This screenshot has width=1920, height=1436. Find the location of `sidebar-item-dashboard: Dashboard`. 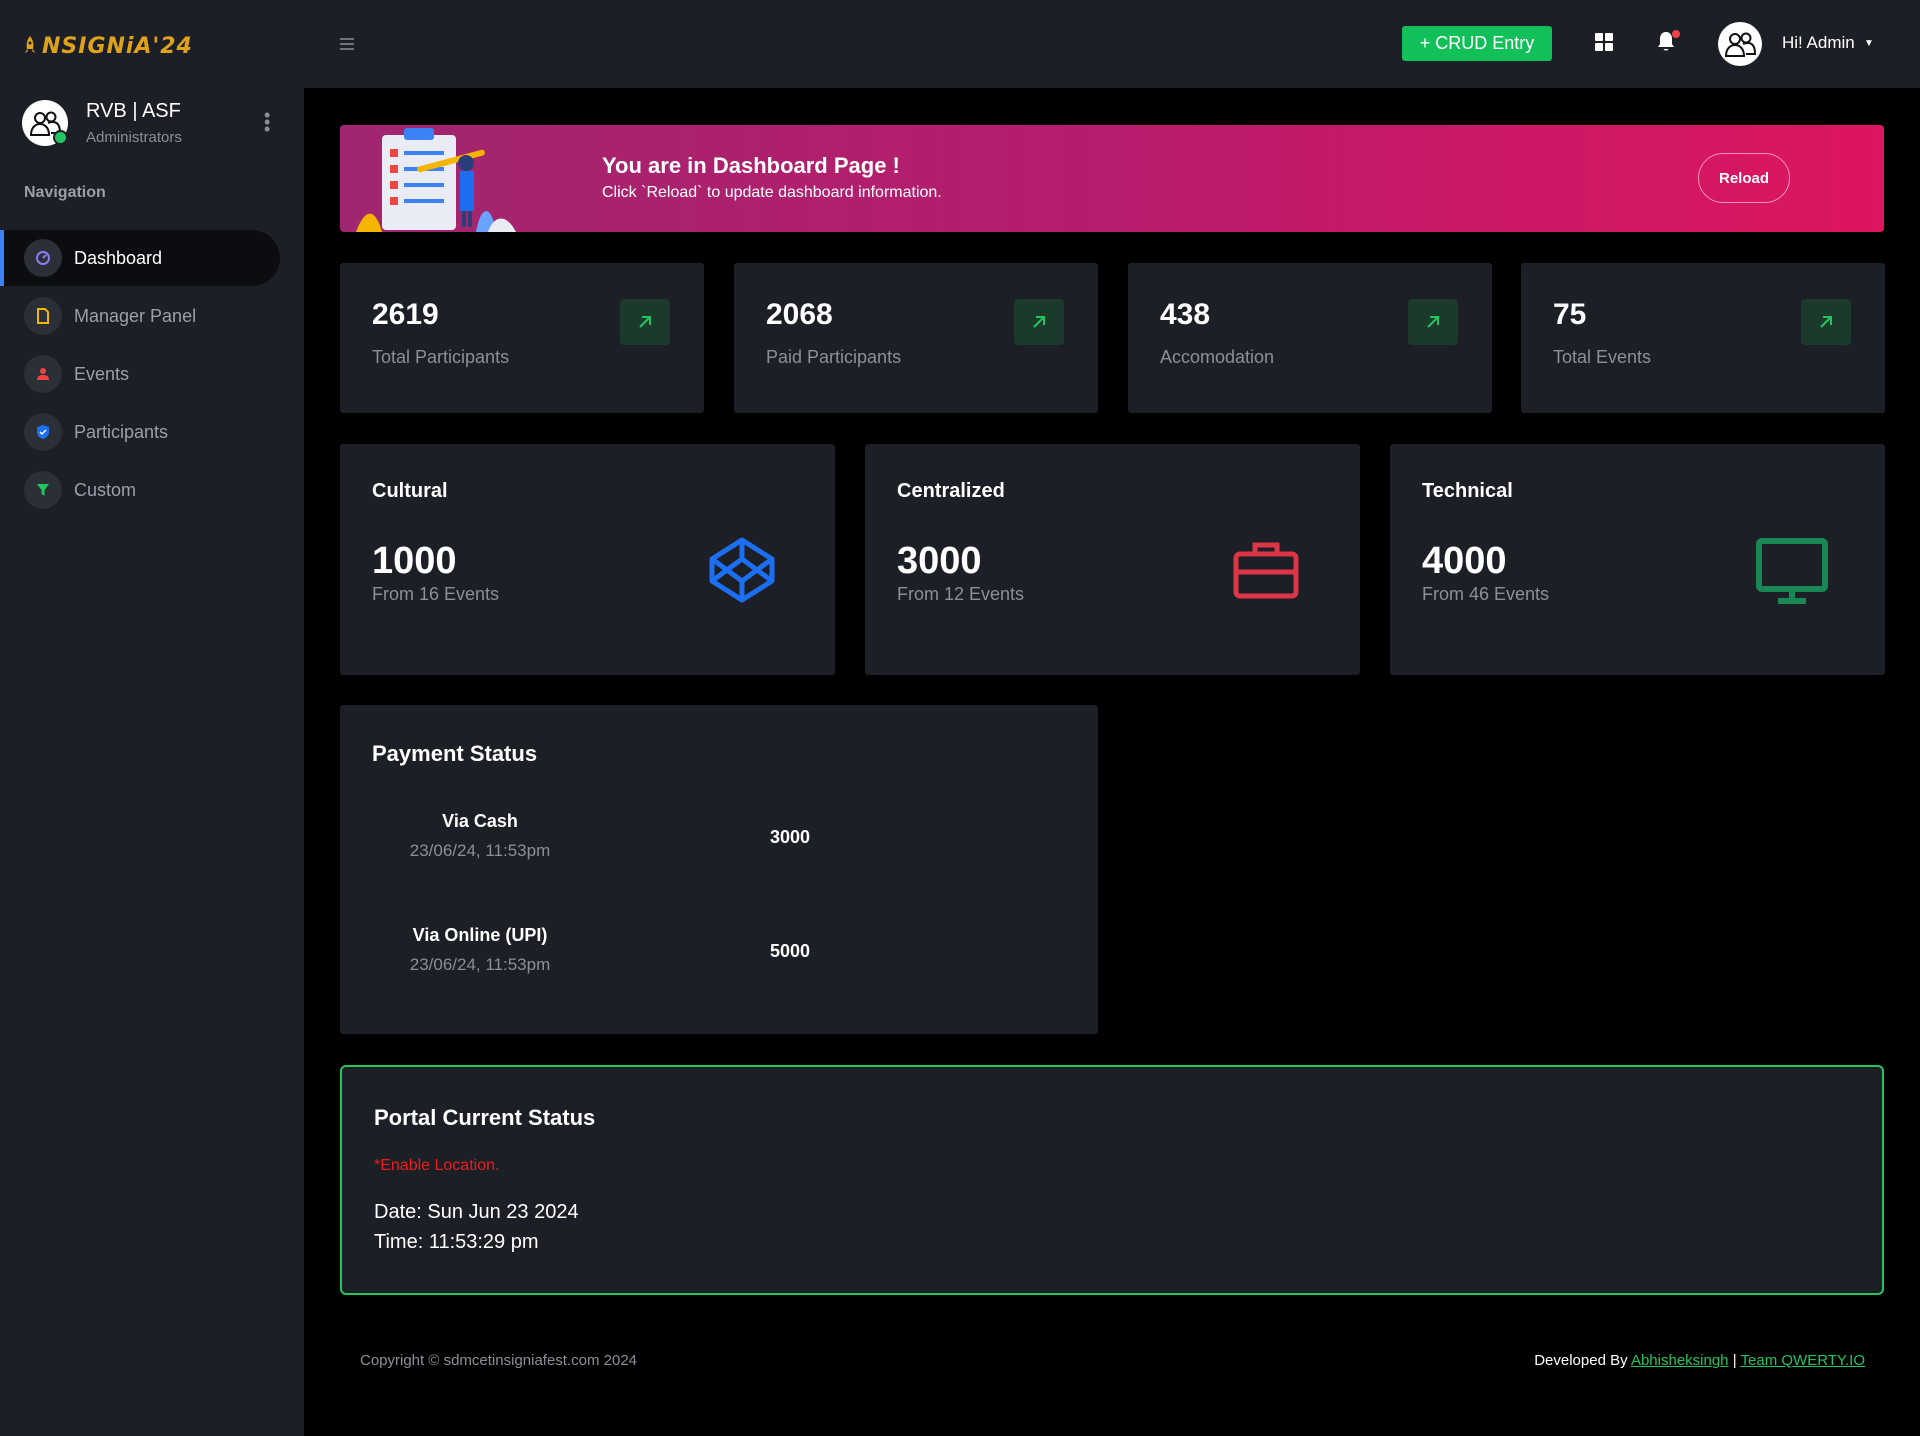

sidebar-item-dashboard: Dashboard is located at coordinates (140, 258).